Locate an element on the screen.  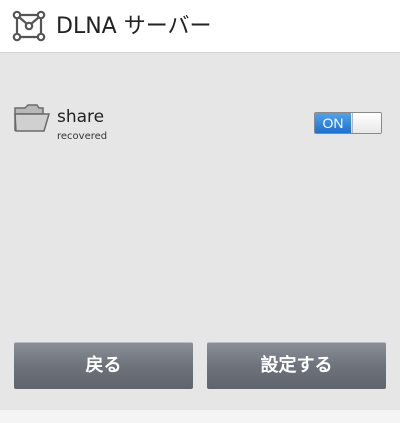
share-name: share is located at coordinates (81, 117).